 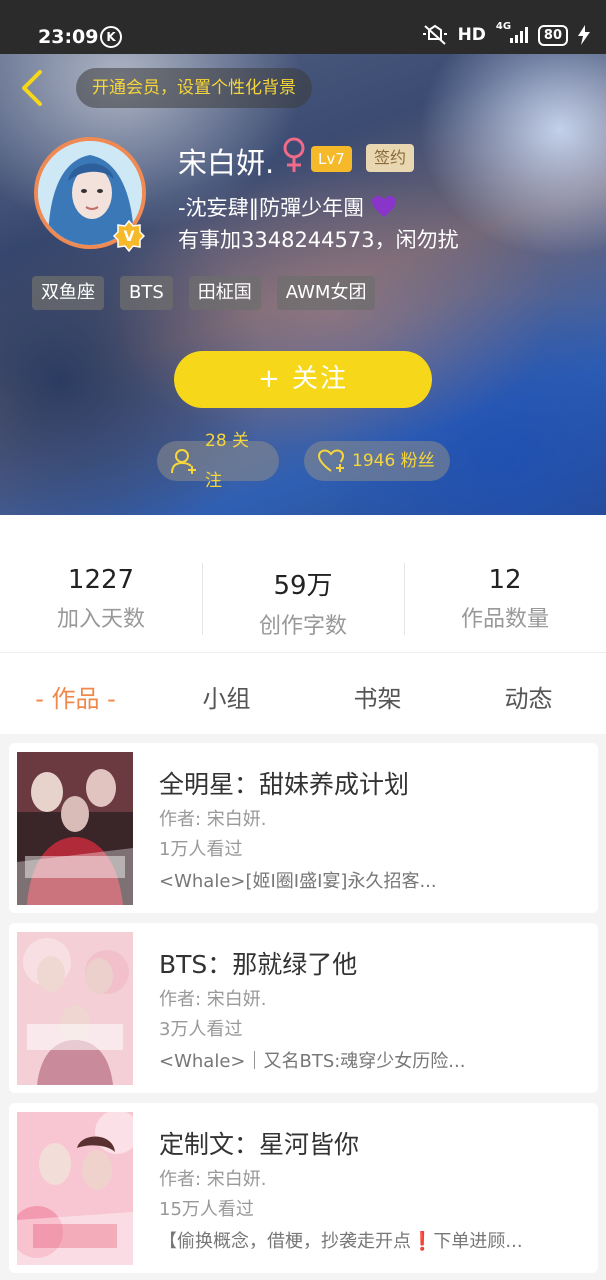 I want to click on tag-item: 双鱼座, so click(x=68, y=293).